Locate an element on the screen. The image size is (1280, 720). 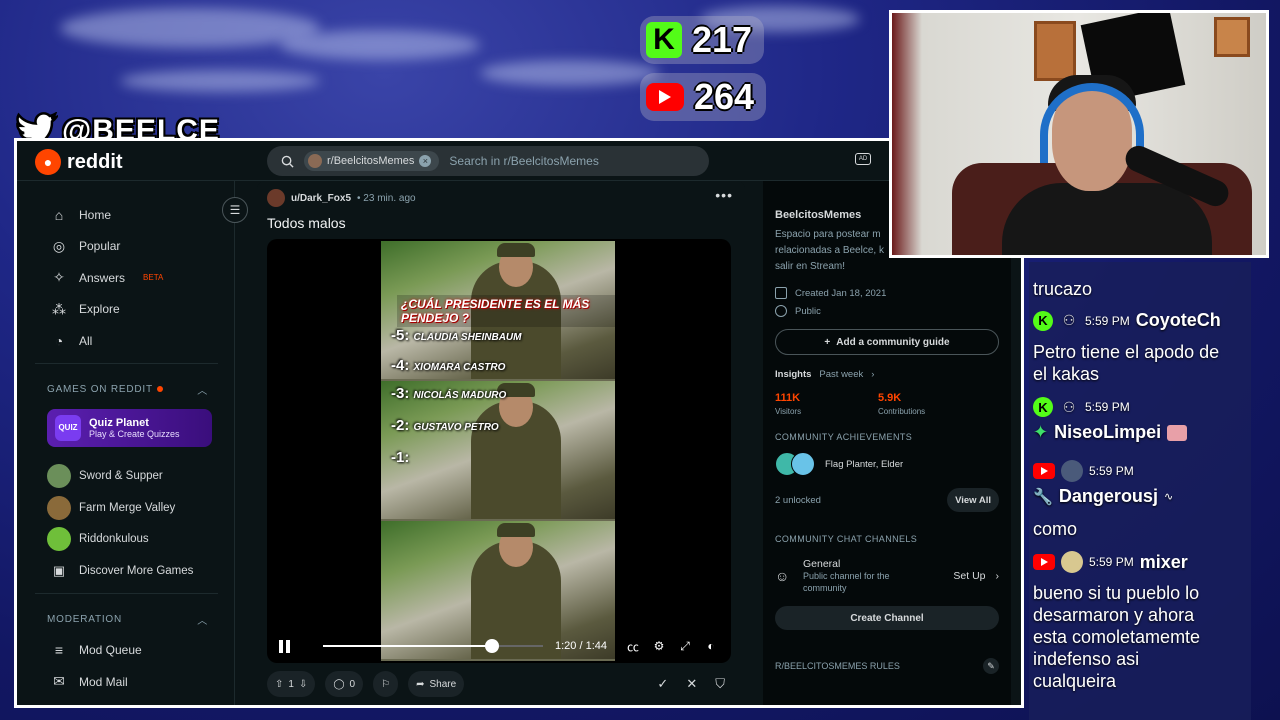
games-section-header: GAMES ON REDDIT ︿ is located at coordinates (125, 387).